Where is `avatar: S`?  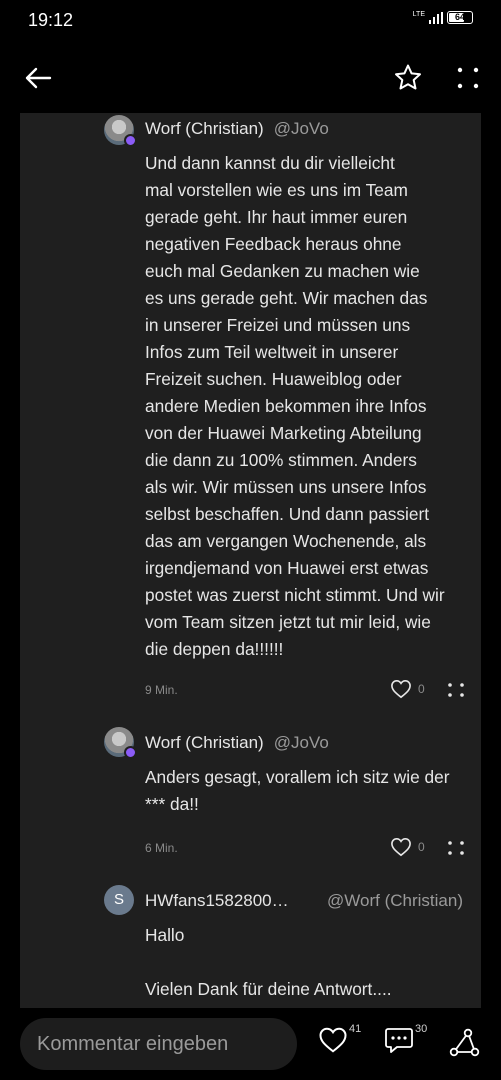 avatar: S is located at coordinates (119, 900).